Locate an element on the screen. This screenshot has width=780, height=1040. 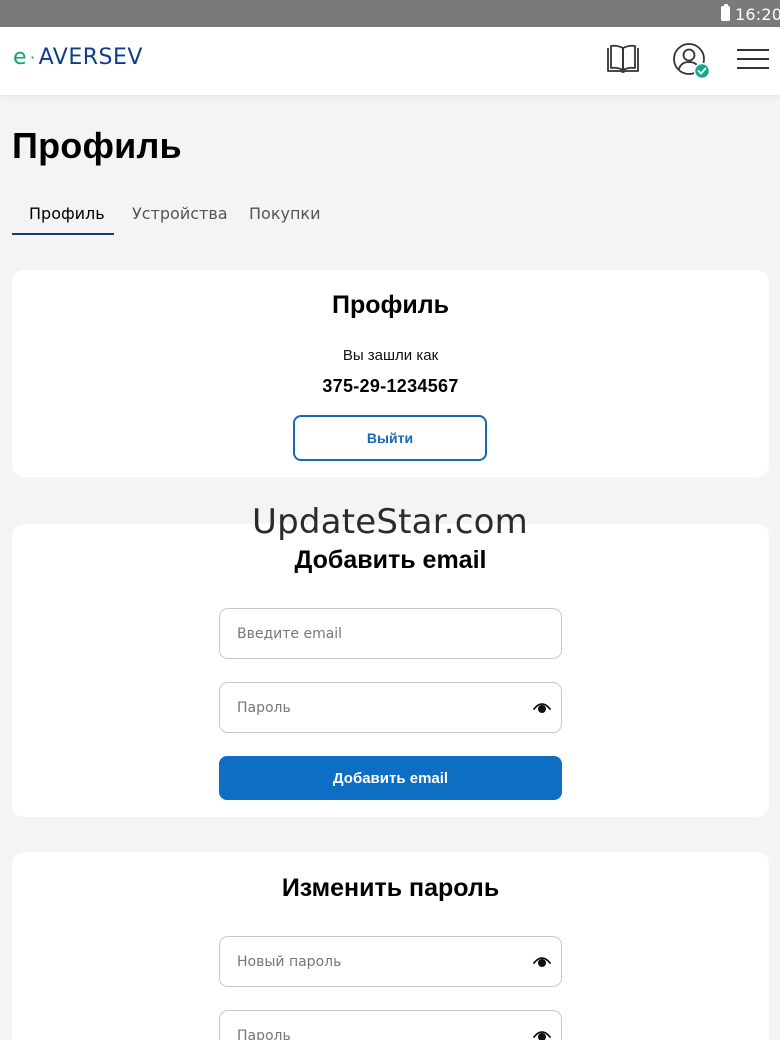
new-password-input is located at coordinates (390, 961).